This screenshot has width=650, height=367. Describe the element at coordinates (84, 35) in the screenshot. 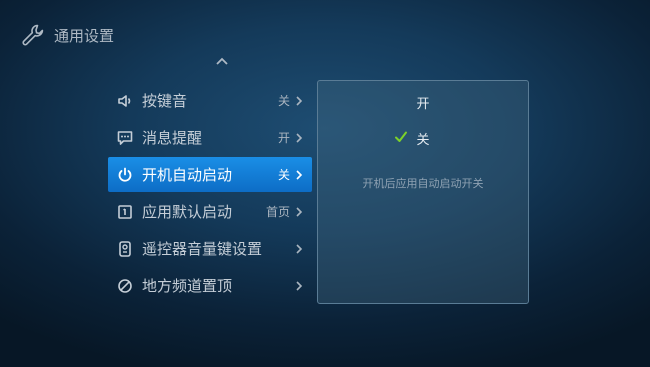

I see `page-title: 通用设置` at that location.